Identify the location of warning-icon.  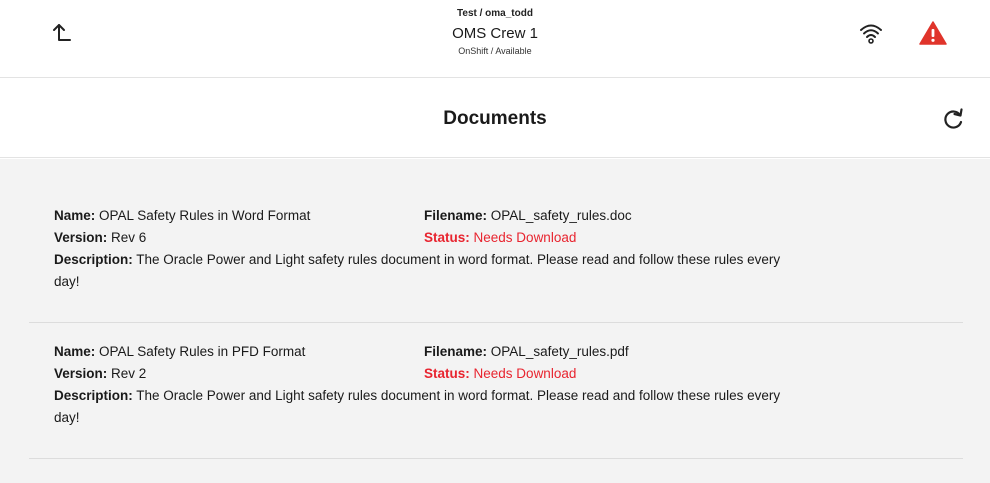
(933, 33).